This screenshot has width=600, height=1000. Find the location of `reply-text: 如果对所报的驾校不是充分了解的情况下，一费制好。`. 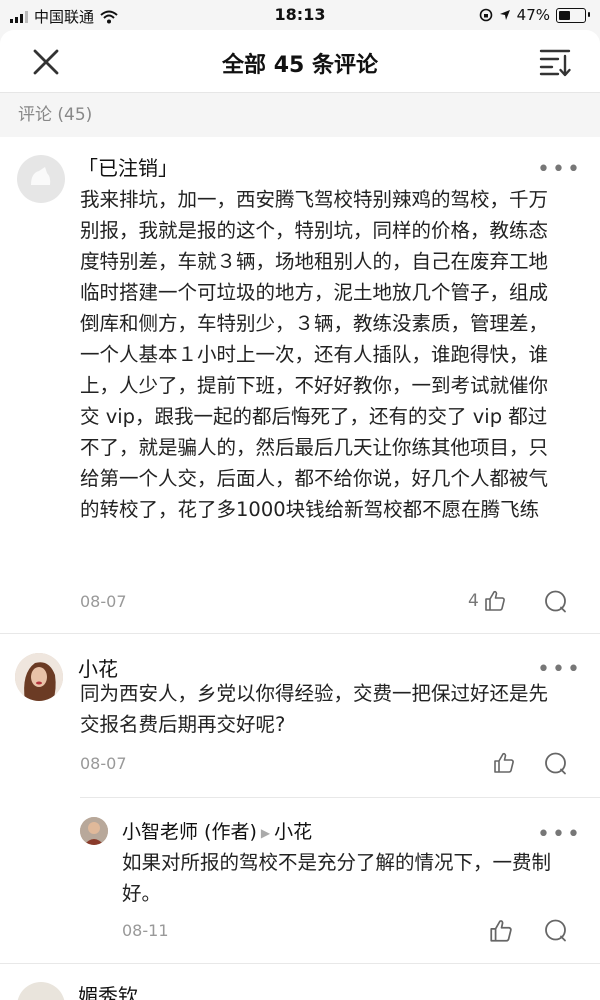

reply-text: 如果对所报的驾校不是充分了解的情况下，一费制好。 is located at coordinates (337, 878).